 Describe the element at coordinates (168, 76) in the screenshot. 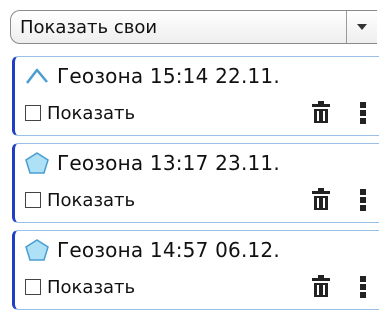

I see `geozone-title: Геозона 15:14 22.11.` at that location.